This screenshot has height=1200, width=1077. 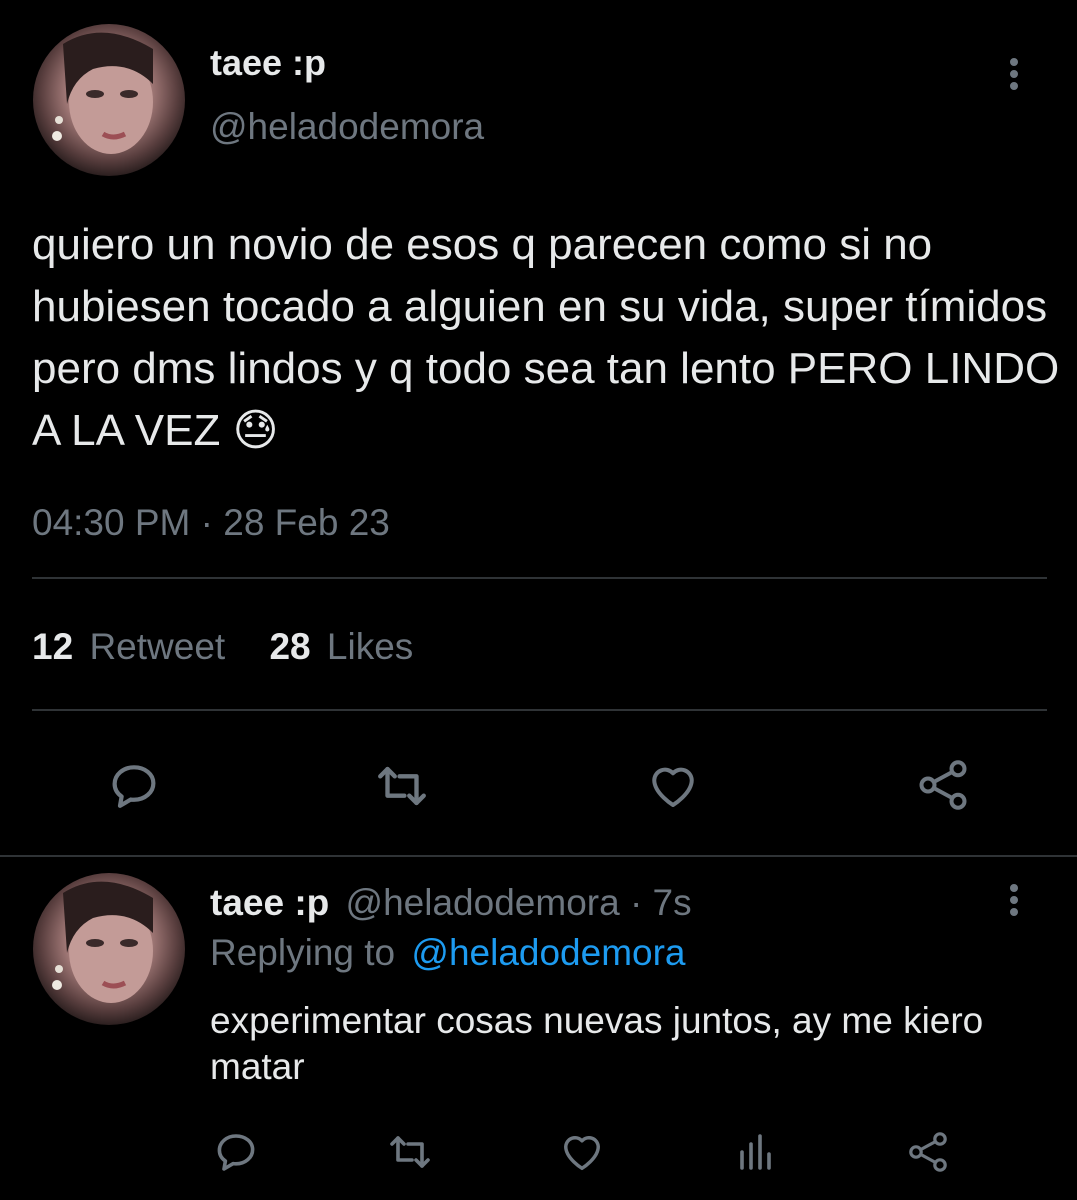 I want to click on retweet-count: 12, so click(x=53, y=646).